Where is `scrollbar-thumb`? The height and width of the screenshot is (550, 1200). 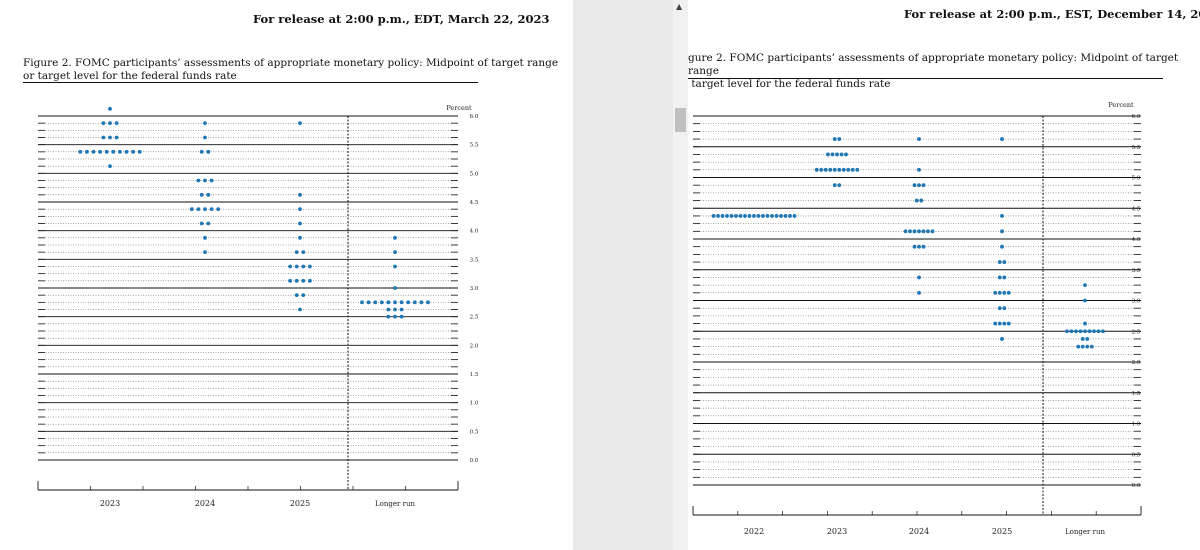 scrollbar-thumb is located at coordinates (680, 120).